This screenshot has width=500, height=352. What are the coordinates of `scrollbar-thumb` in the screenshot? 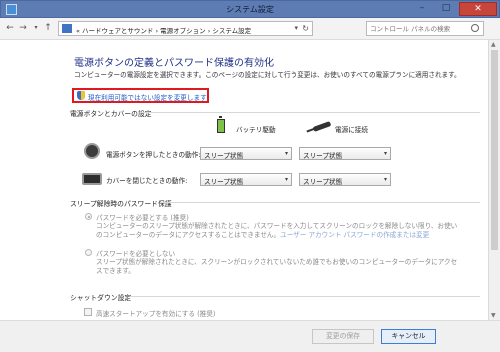 It's located at (494, 150).